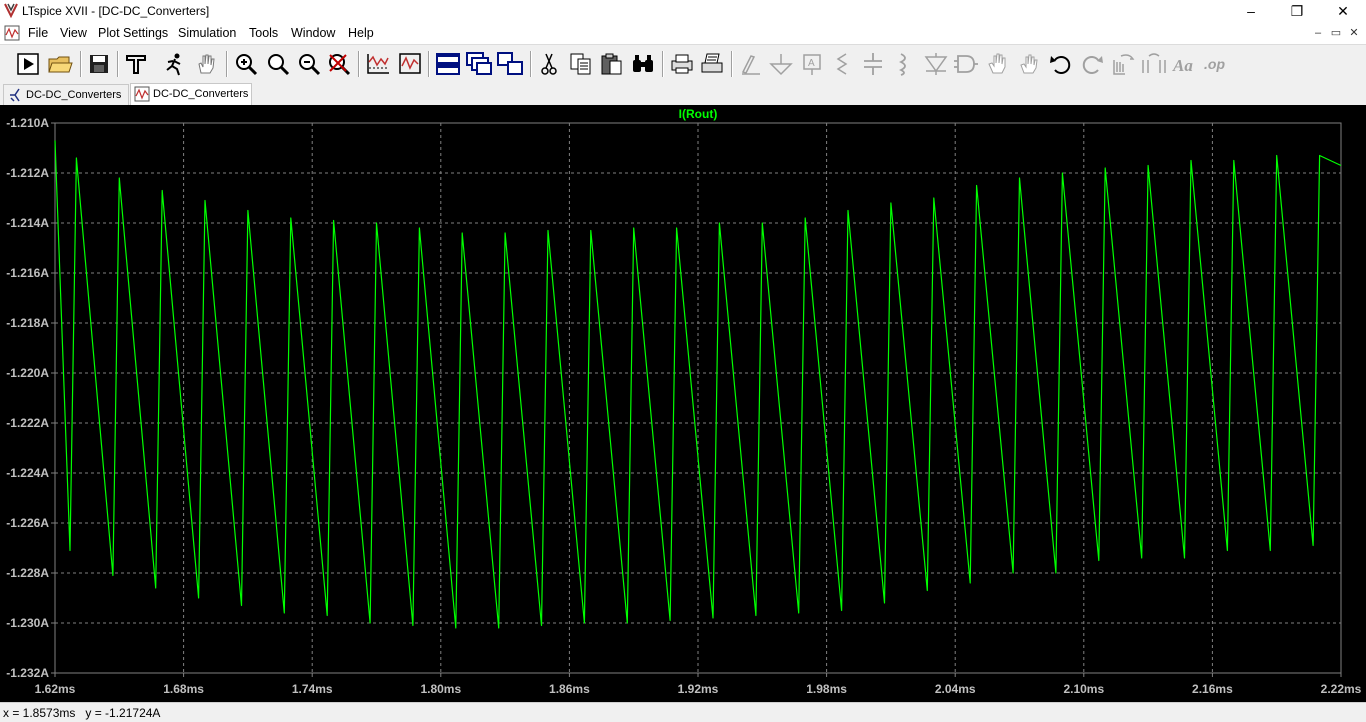 The width and height of the screenshot is (1366, 722). Describe the element at coordinates (15, 95) in the screenshot. I see `schematic-icon` at that location.